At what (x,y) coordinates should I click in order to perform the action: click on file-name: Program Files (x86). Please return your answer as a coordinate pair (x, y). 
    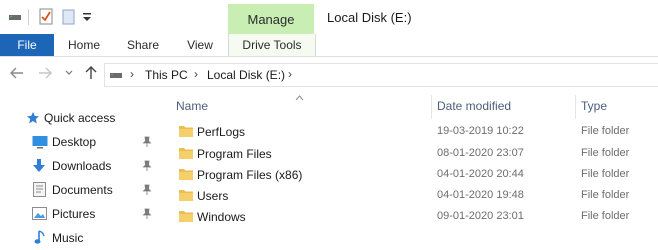
    Looking at the image, I should click on (250, 175).